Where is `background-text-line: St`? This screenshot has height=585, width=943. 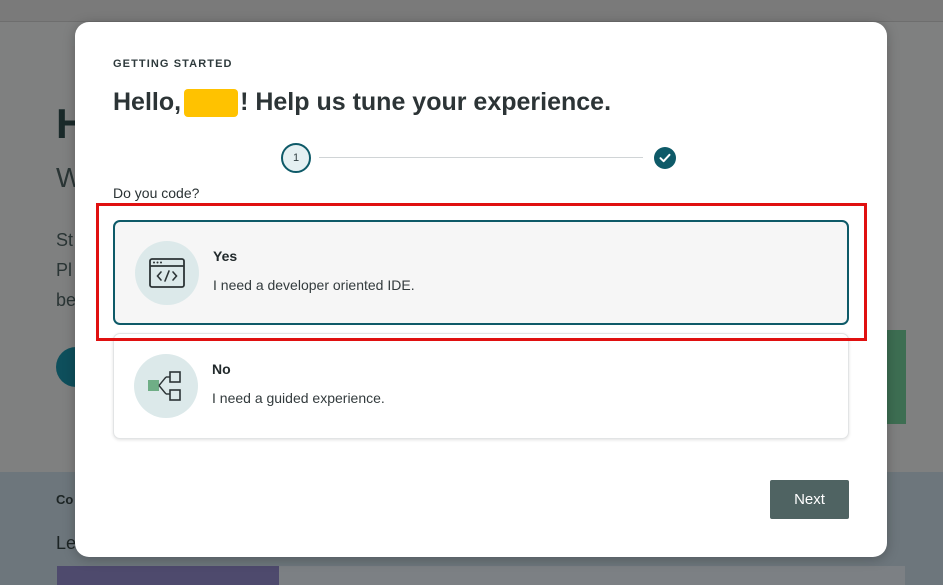
background-text-line: St is located at coordinates (65, 240).